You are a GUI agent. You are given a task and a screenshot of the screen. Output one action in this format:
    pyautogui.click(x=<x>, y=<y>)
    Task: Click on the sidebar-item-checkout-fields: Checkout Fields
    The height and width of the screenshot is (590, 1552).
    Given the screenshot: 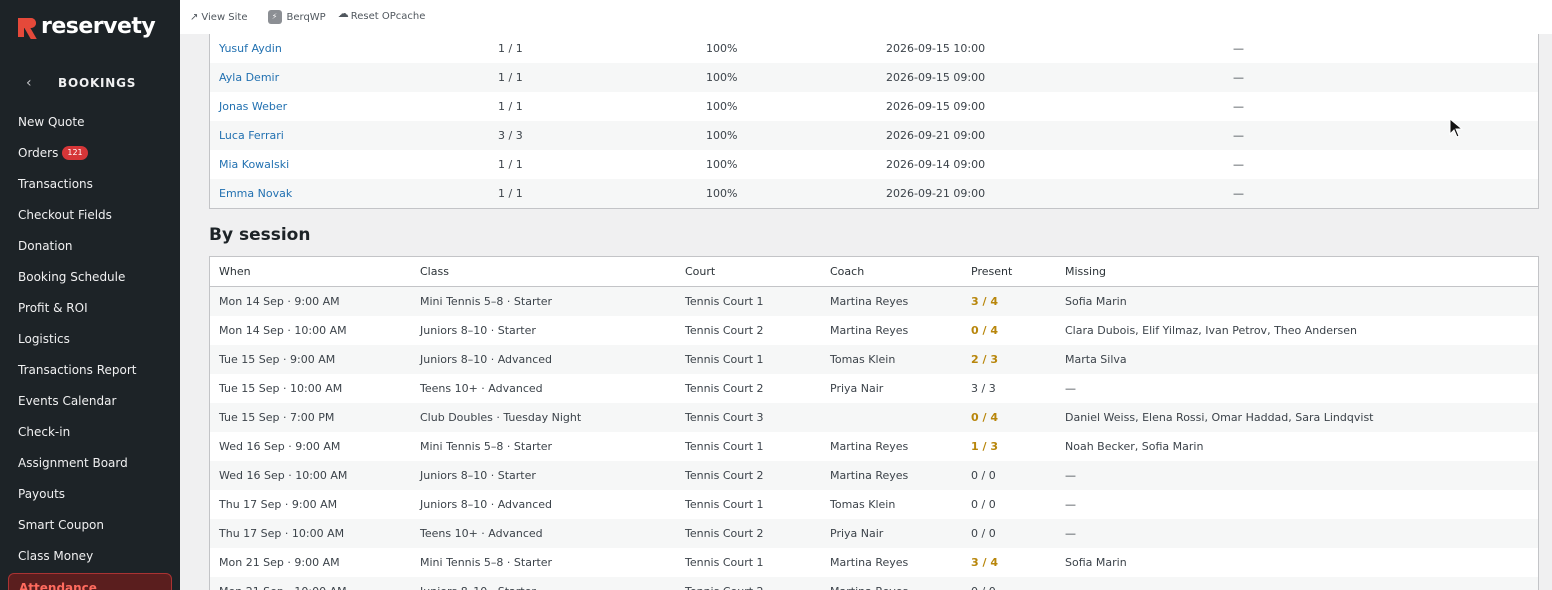 What is the action you would take?
    pyautogui.click(x=90, y=214)
    